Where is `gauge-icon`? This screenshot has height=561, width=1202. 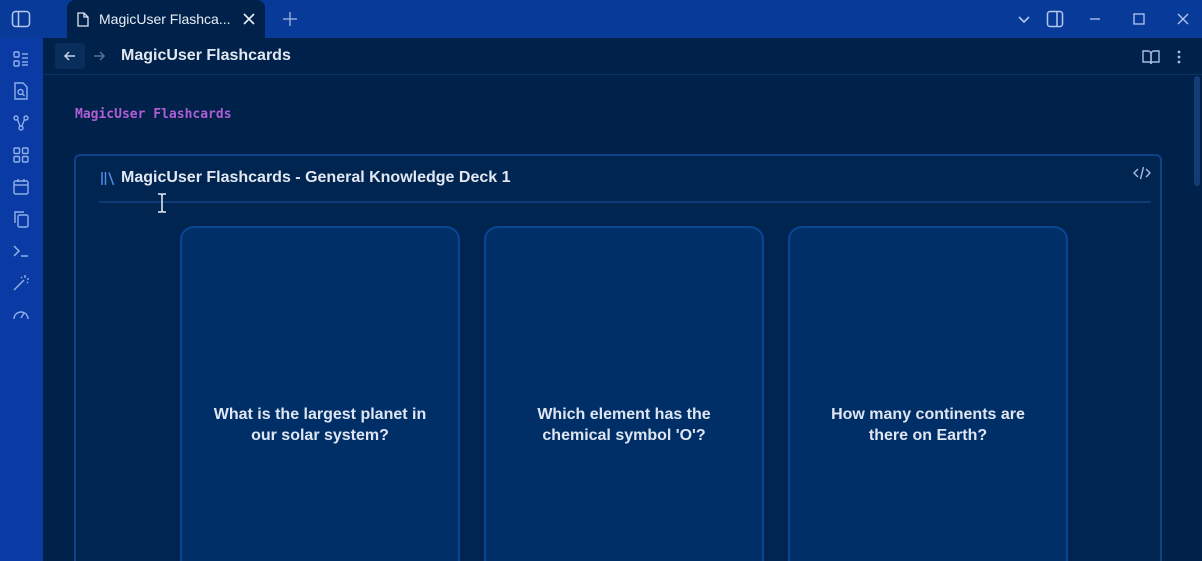
gauge-icon is located at coordinates (21, 315).